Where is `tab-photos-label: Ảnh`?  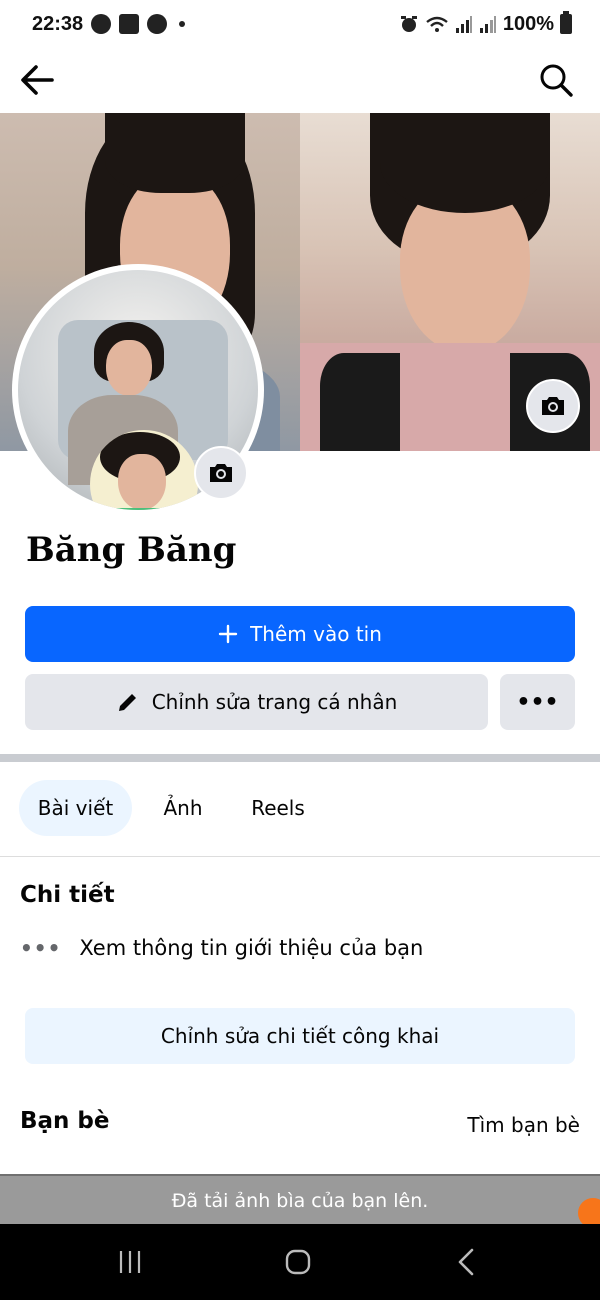 tab-photos-label: Ảnh is located at coordinates (183, 808).